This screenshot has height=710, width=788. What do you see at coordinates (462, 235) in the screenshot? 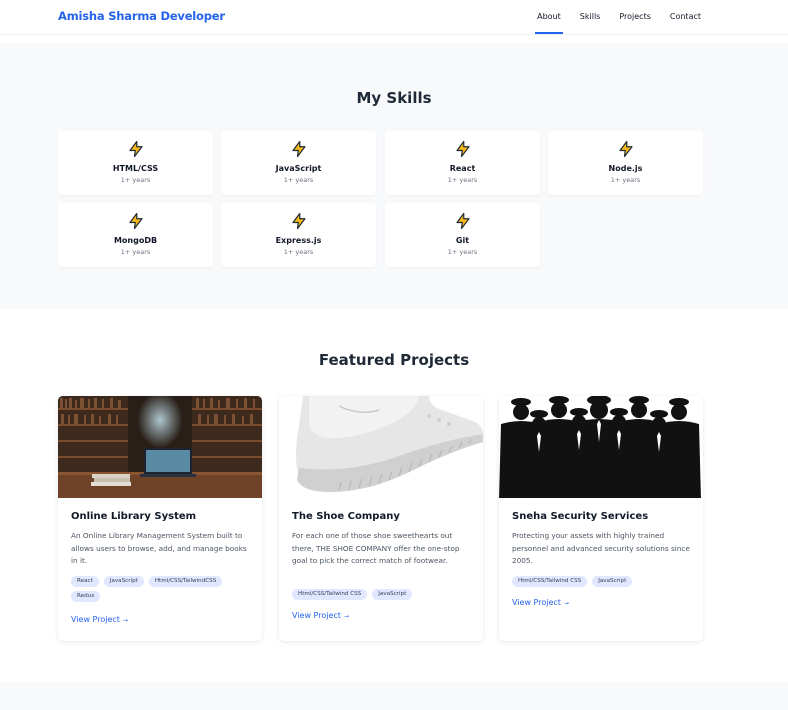
I see `skill-card: Git 1+ years` at bounding box center [462, 235].